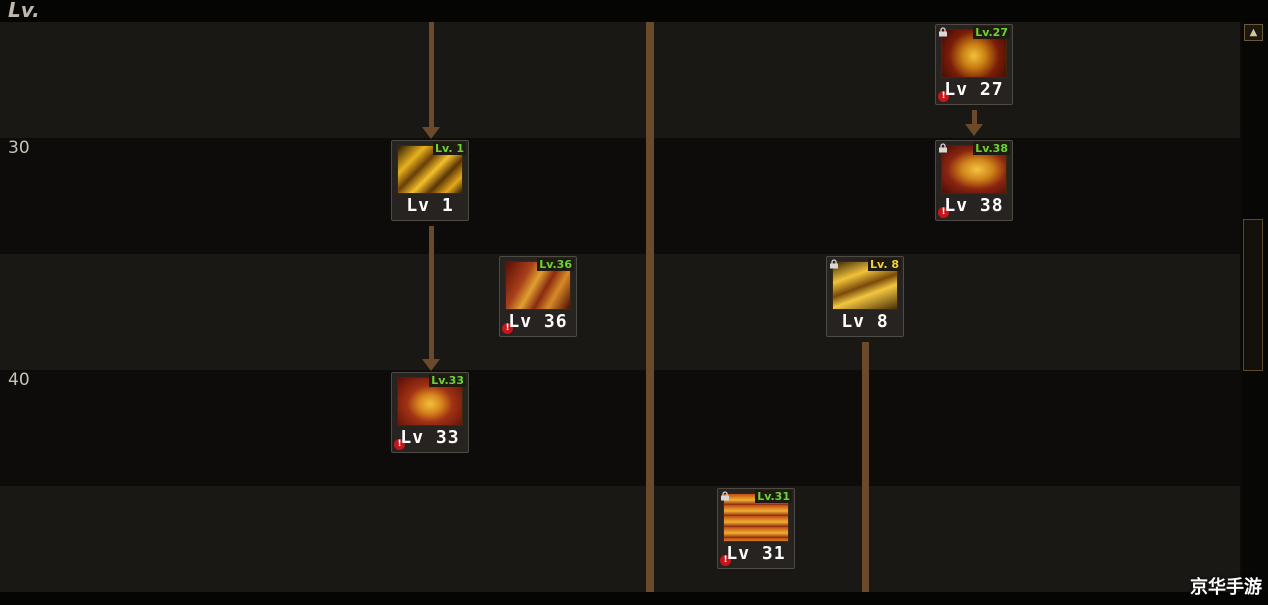 The image size is (1268, 605). What do you see at coordinates (538, 296) in the screenshot?
I see `skill-node-lv36: Lv.36 ! Lv 36` at bounding box center [538, 296].